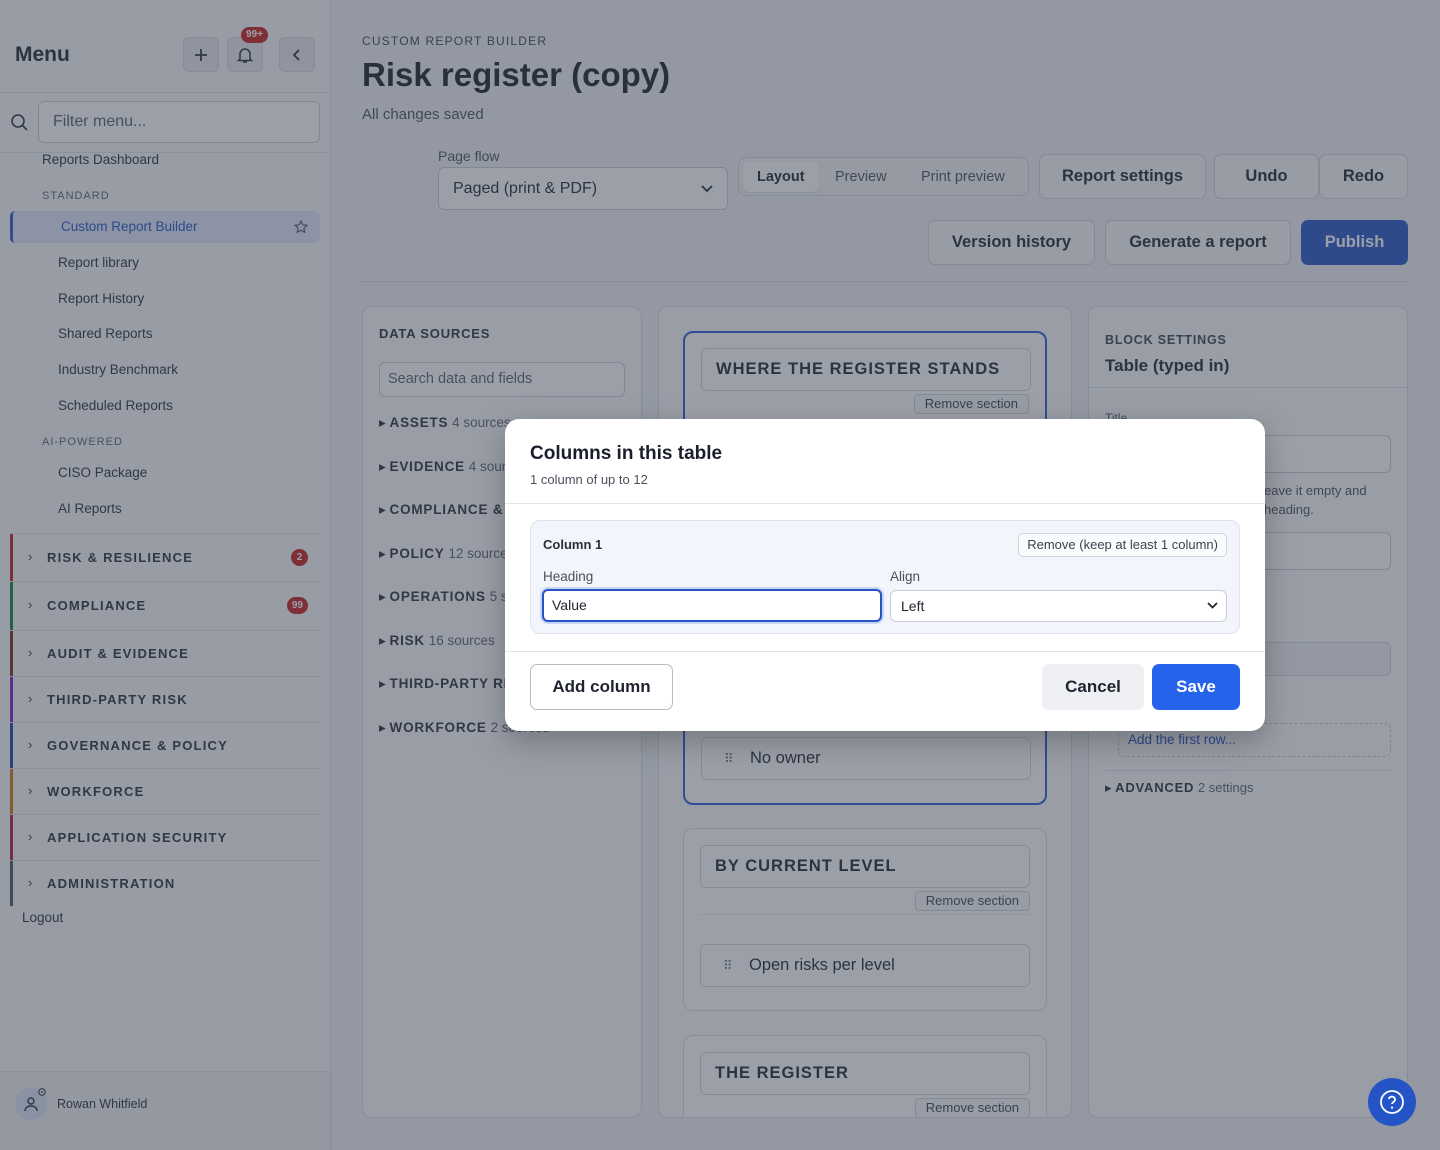 Image resolution: width=1440 pixels, height=1150 pixels. Describe the element at coordinates (1093, 687) in the screenshot. I see `cancel-button: Cancel` at that location.